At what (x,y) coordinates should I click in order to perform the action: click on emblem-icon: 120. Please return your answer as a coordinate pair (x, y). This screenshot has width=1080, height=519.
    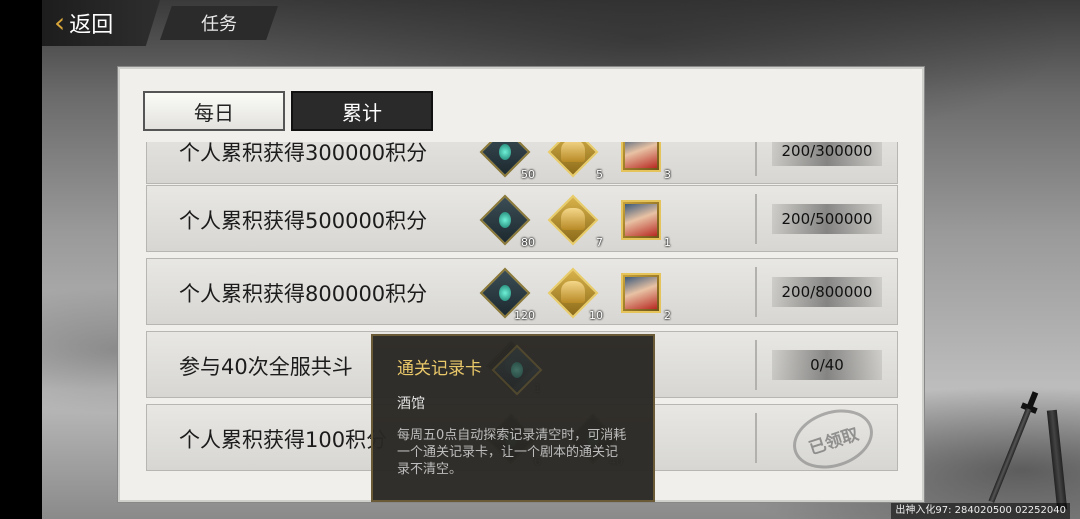
    Looking at the image, I should click on (507, 294).